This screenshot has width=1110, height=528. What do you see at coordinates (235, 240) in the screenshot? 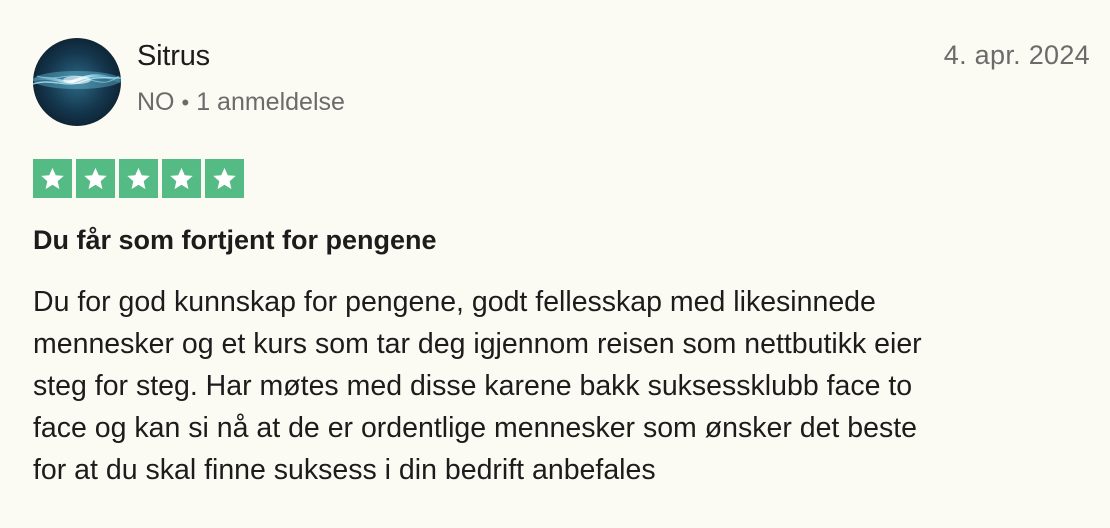
I see `review-title: Du får som fortjent for pengene` at bounding box center [235, 240].